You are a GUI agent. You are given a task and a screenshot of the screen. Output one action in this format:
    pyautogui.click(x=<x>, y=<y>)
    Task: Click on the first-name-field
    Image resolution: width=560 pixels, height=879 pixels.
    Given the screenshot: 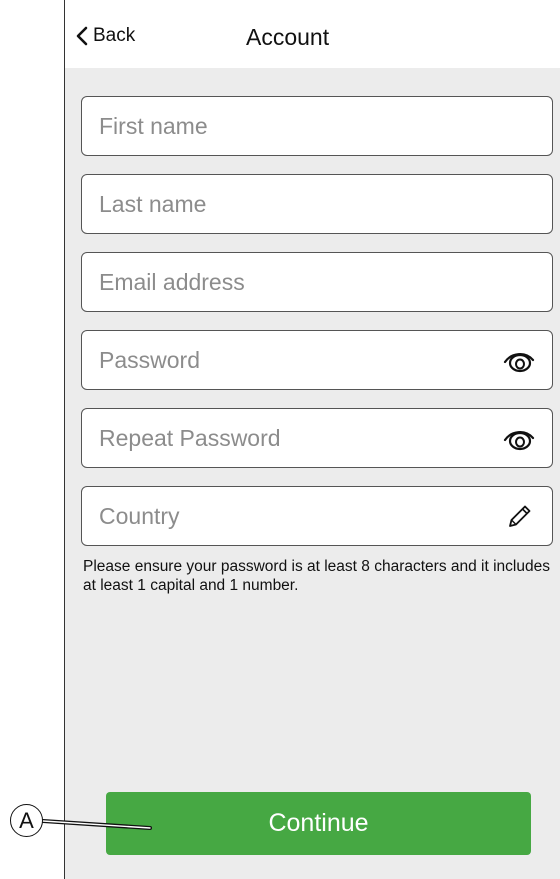 What is the action you would take?
    pyautogui.click(x=317, y=126)
    